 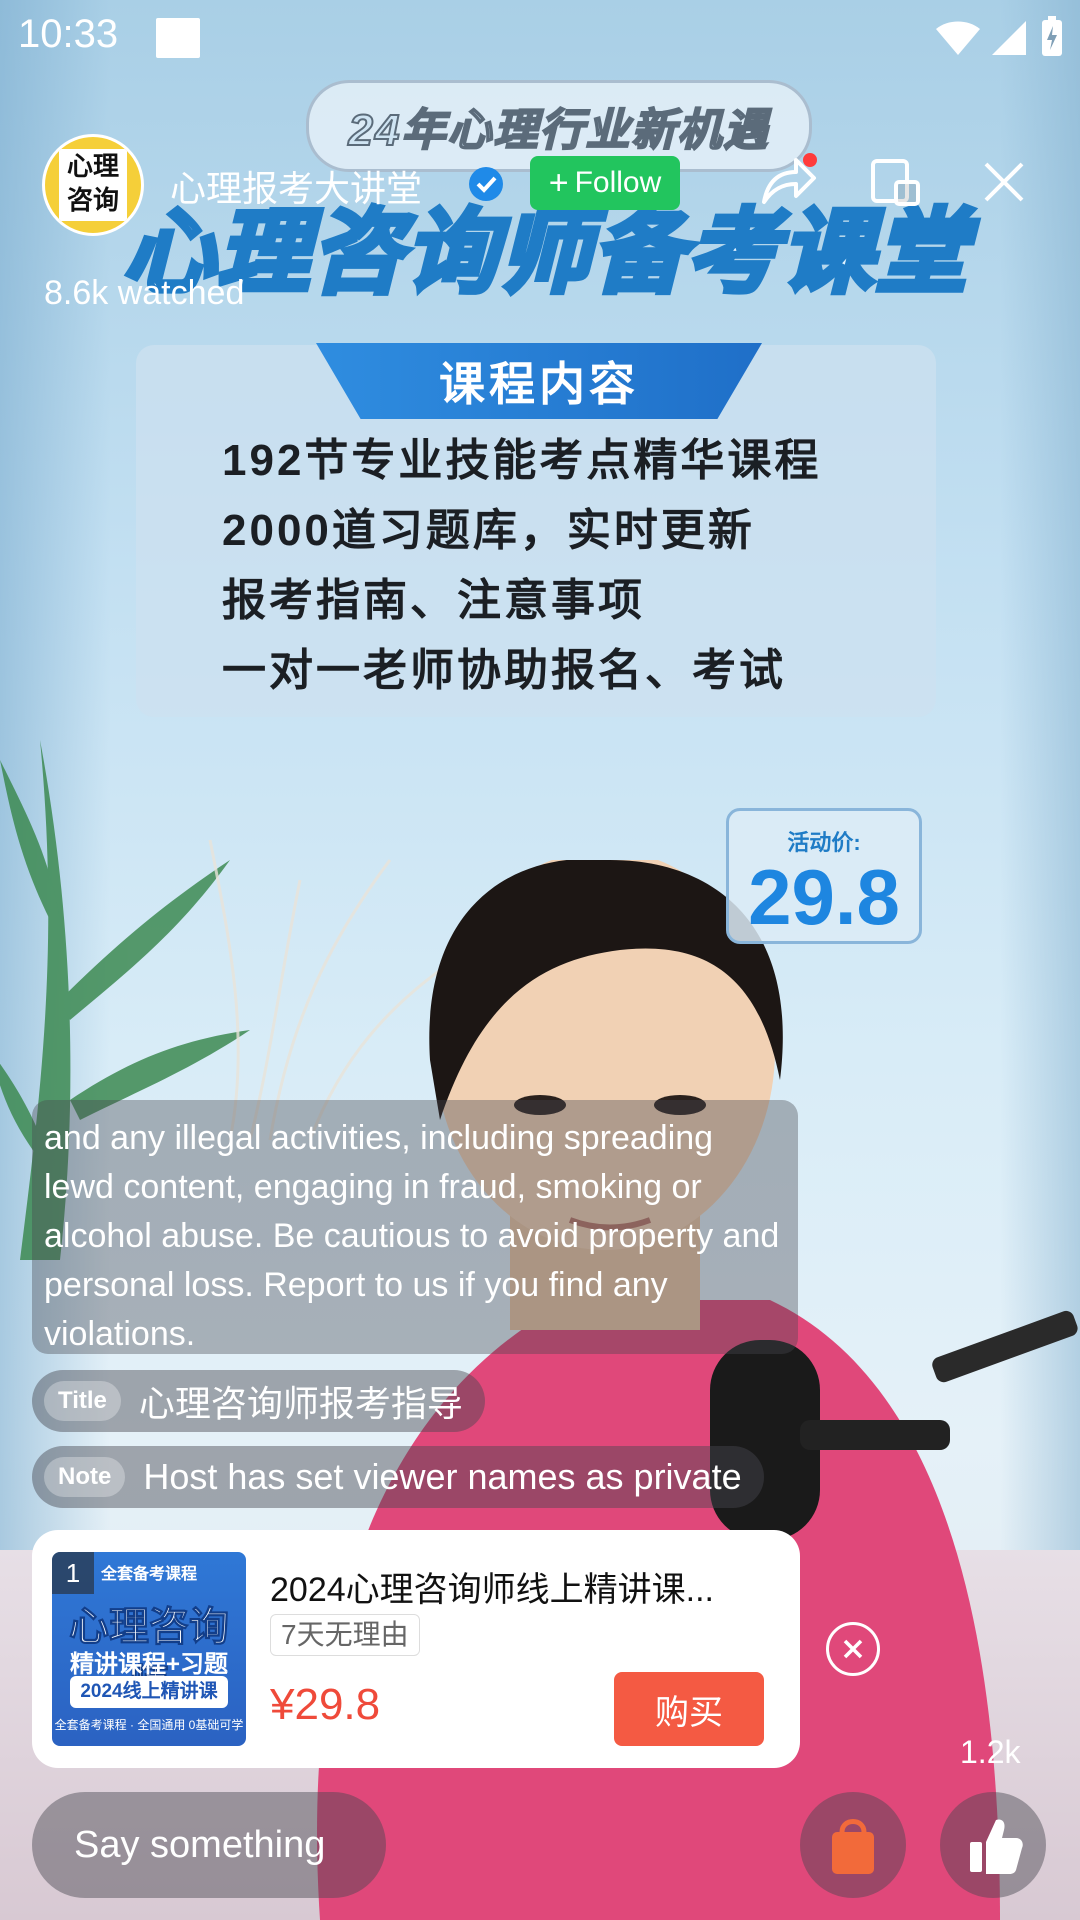 I want to click on follow-button: + Follow, so click(x=605, y=183).